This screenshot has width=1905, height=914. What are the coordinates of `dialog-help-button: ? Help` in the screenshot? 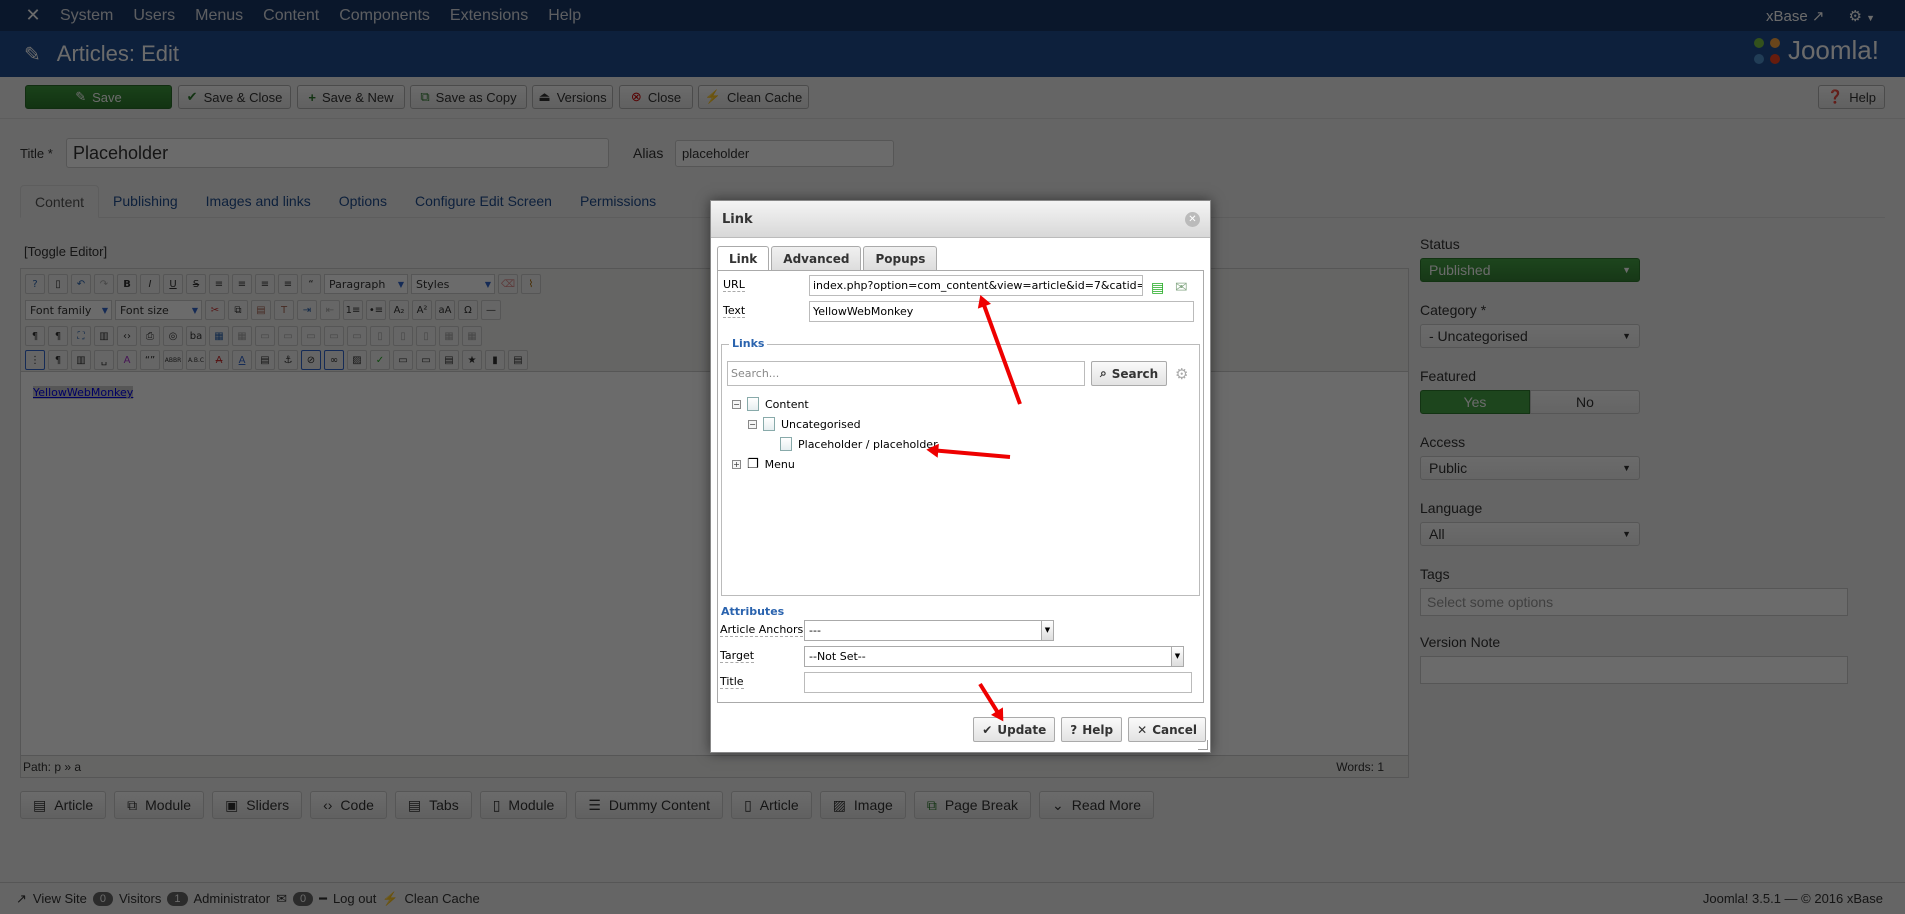 It's located at (1092, 729).